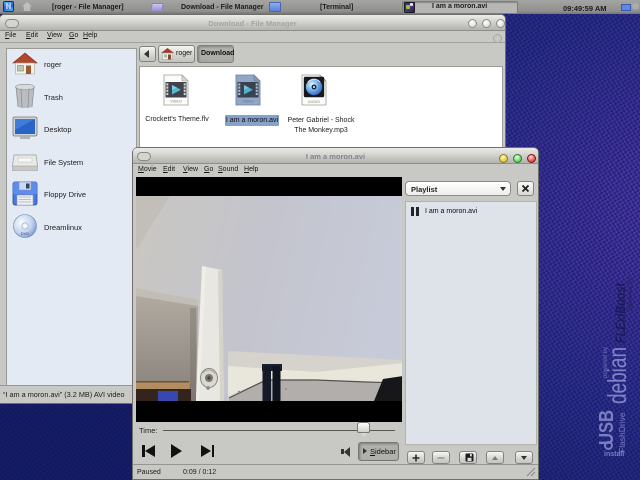 The width and height of the screenshot is (640, 480). I want to click on svg-text: DVD, so click(25, 233).